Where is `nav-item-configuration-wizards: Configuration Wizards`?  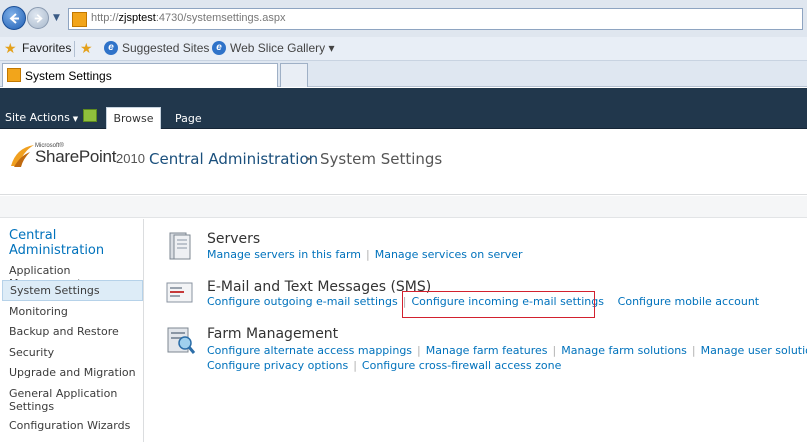 nav-item-configuration-wizards: Configuration Wizards is located at coordinates (75, 425).